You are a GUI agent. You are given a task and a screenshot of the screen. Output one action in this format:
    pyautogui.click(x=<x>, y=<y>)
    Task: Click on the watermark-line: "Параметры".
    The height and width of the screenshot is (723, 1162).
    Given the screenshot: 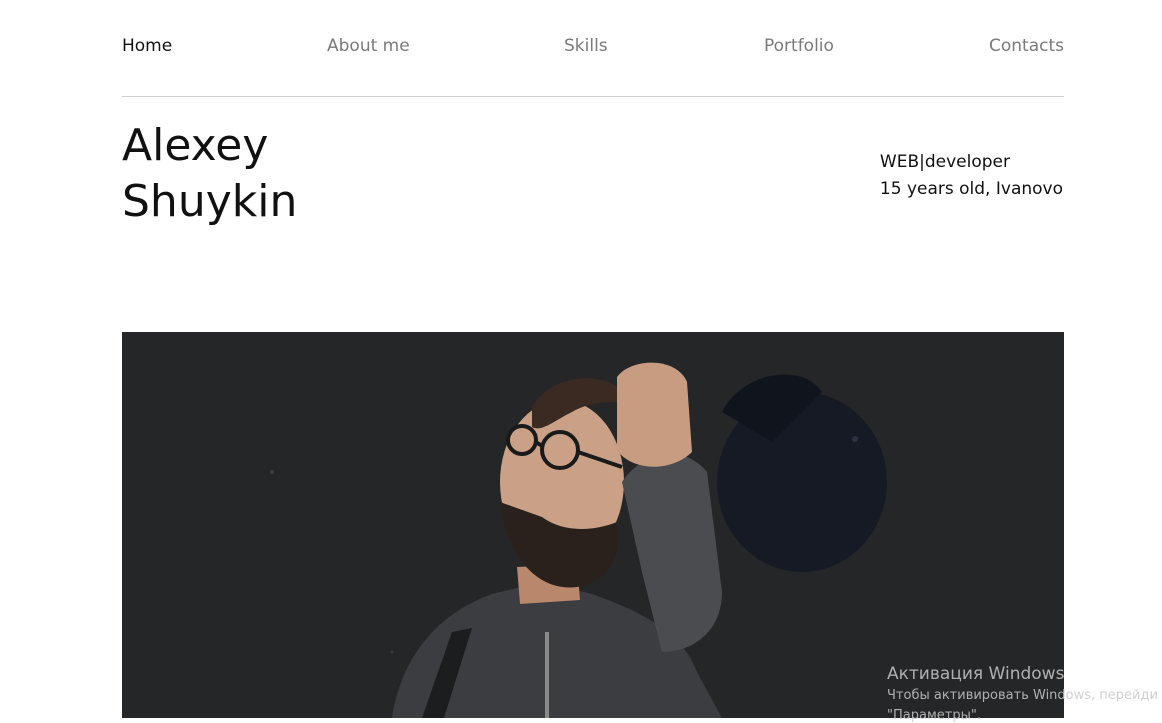 What is the action you would take?
    pyautogui.click(x=934, y=715)
    